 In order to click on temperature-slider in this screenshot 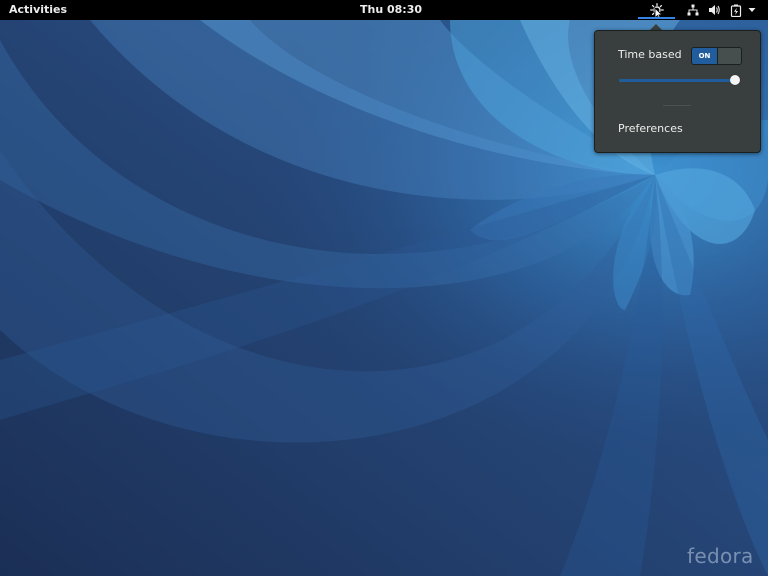, I will do `click(677, 80)`.